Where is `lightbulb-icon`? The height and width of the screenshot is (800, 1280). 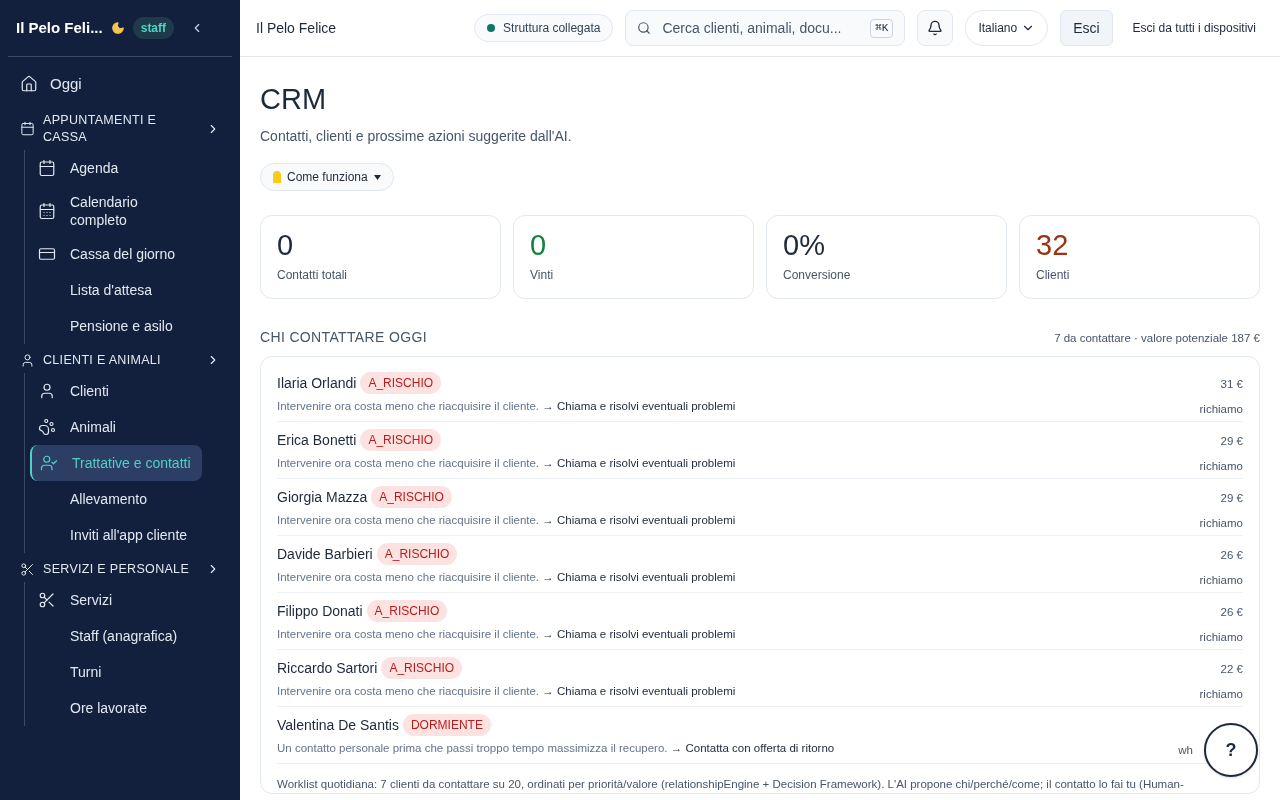
lightbulb-icon is located at coordinates (277, 177).